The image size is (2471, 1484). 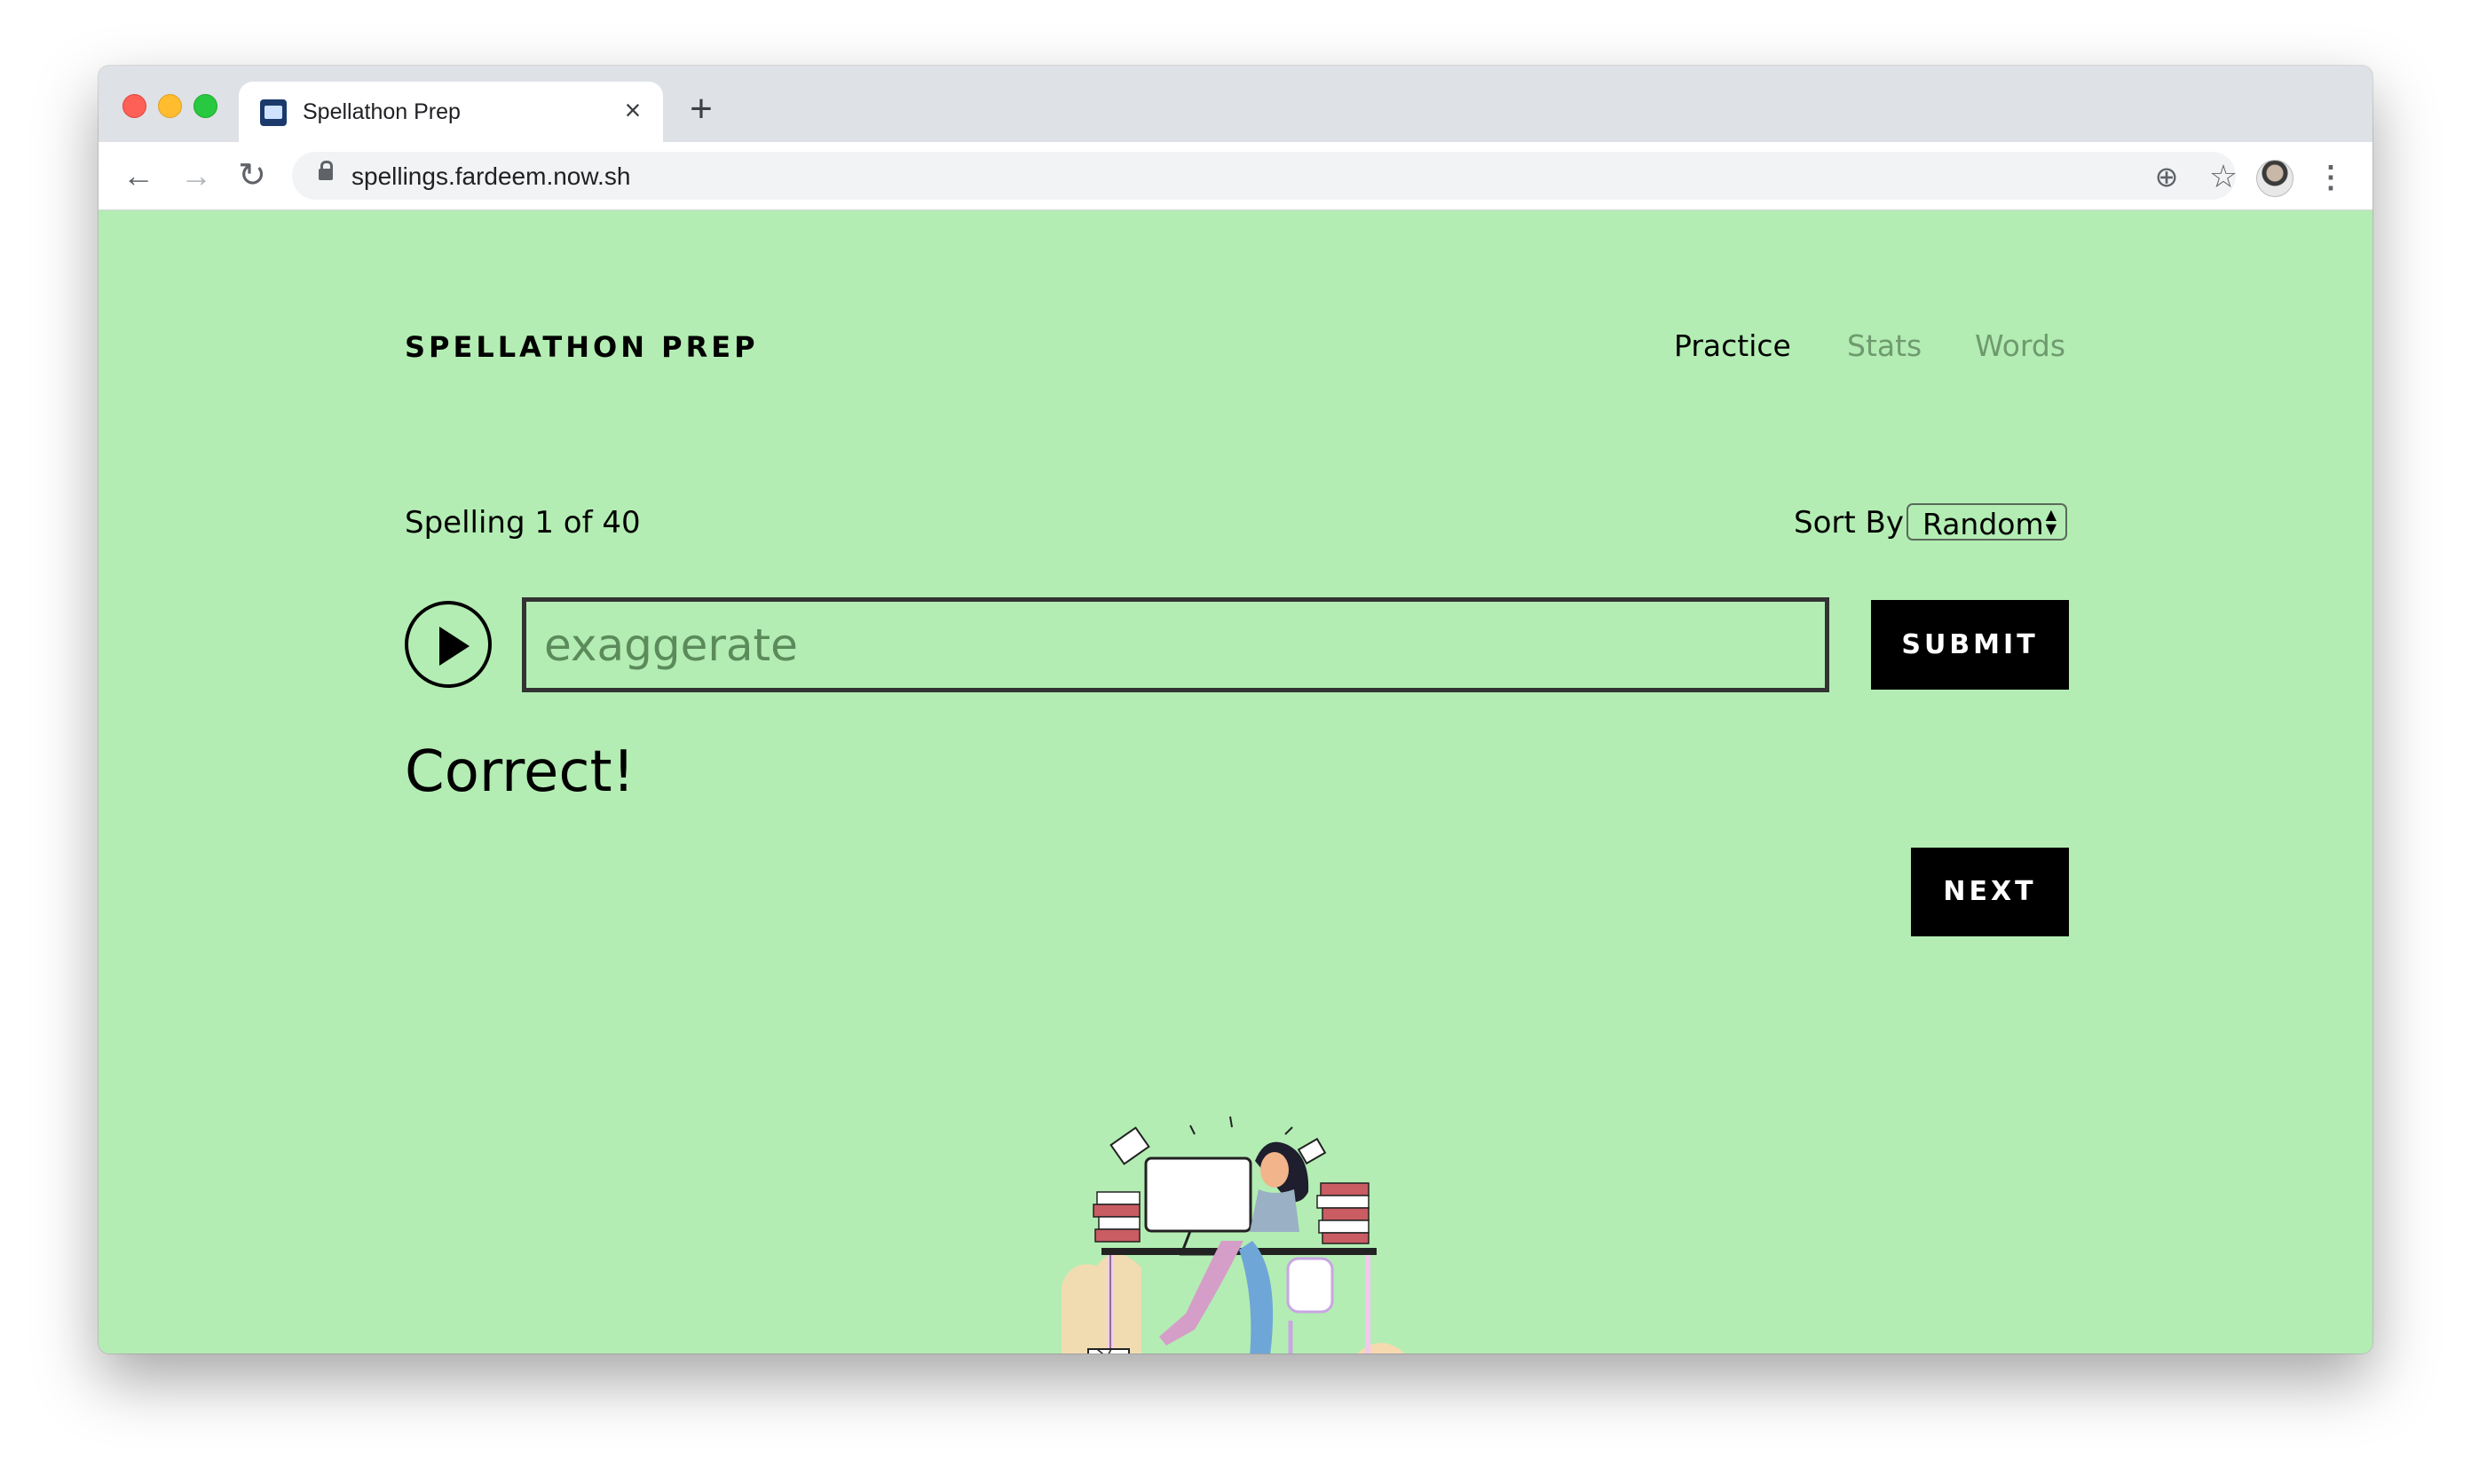 I want to click on profile-avatar, so click(x=2274, y=178).